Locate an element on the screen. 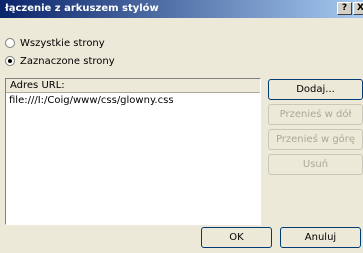  help-button: ? is located at coordinates (344, 8).